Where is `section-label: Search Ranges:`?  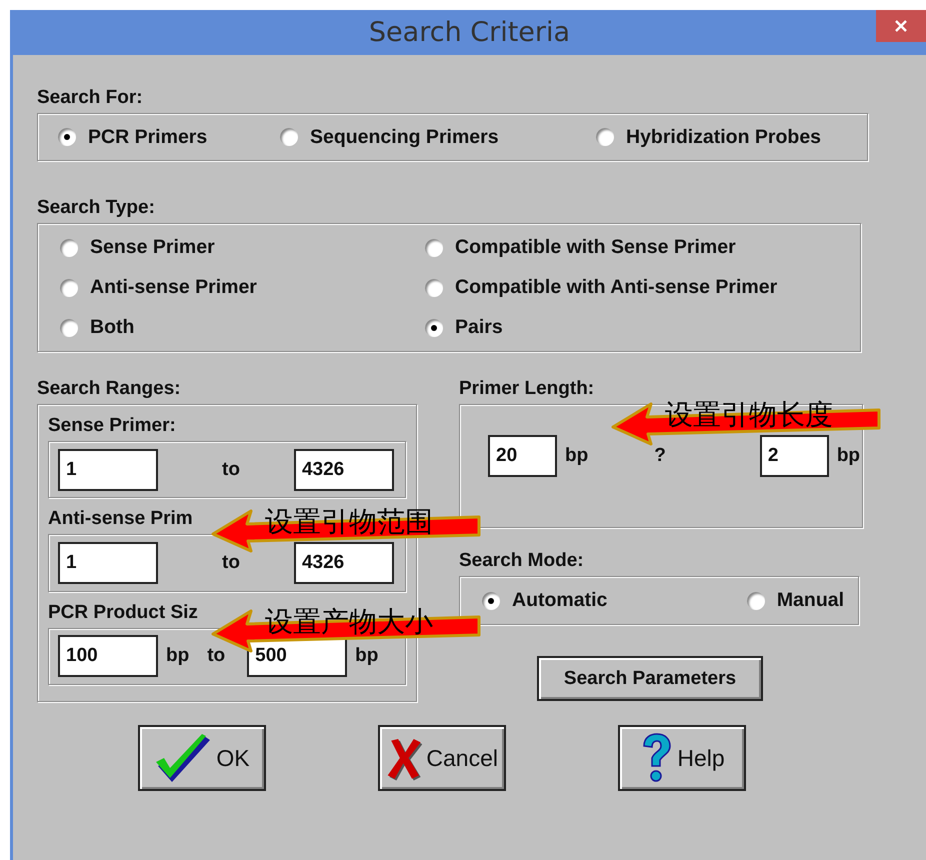
section-label: Search Ranges: is located at coordinates (109, 389).